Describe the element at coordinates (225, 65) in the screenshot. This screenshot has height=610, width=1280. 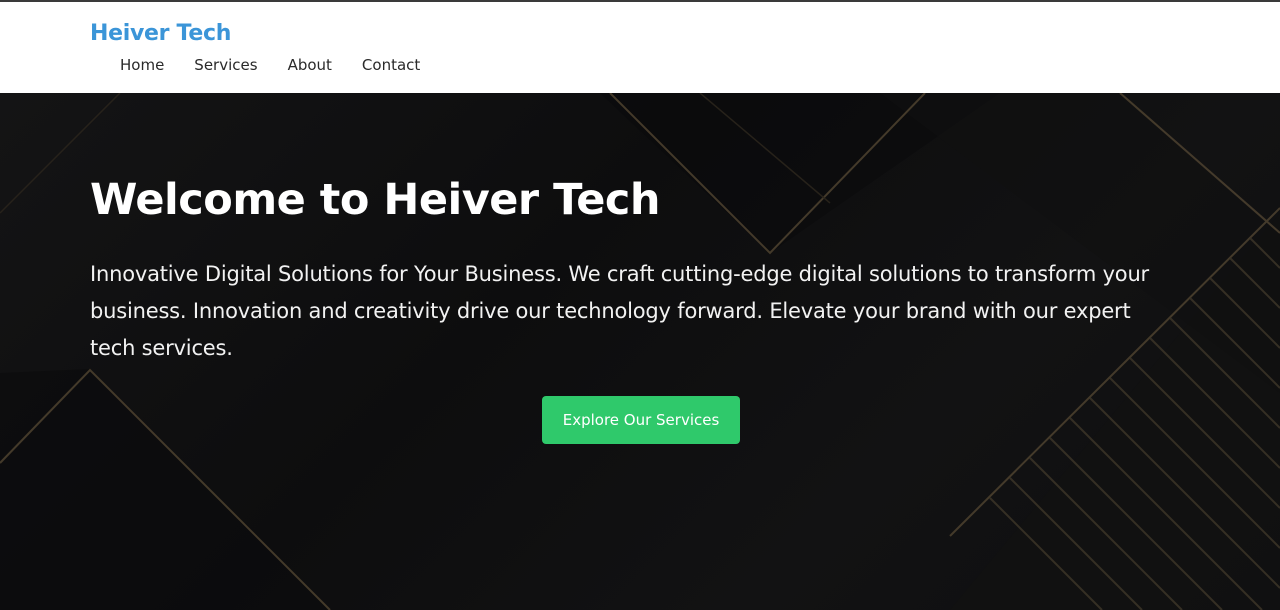
I see `nav-services-link: Services` at that location.